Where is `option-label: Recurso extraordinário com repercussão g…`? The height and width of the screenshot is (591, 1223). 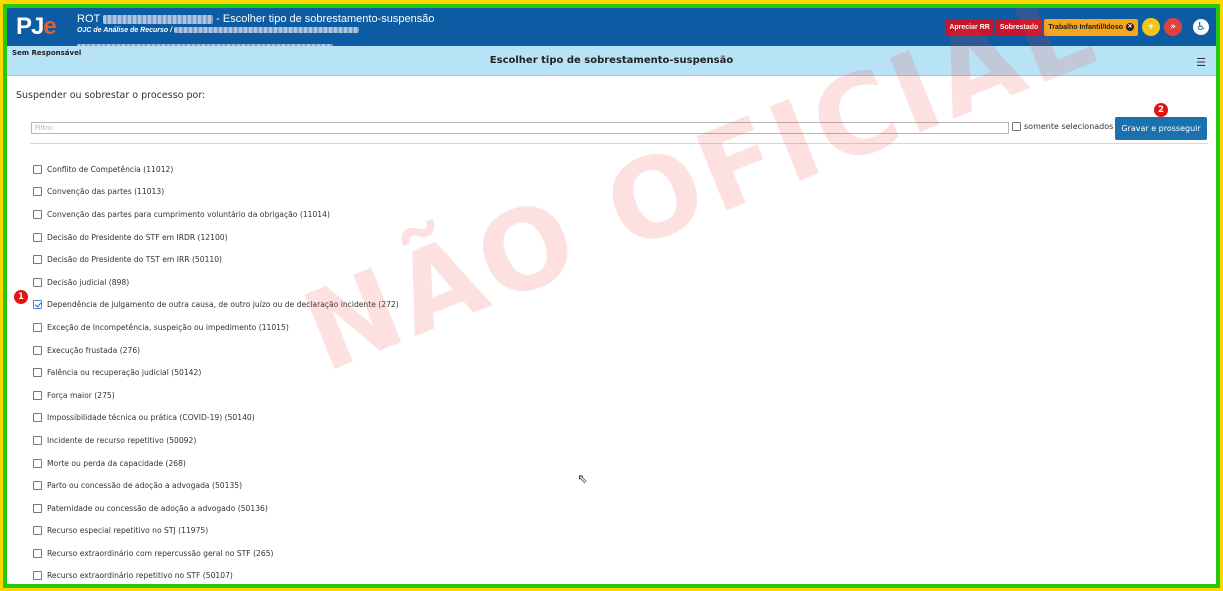
option-label: Recurso extraordinário com repercussão g… is located at coordinates (160, 553).